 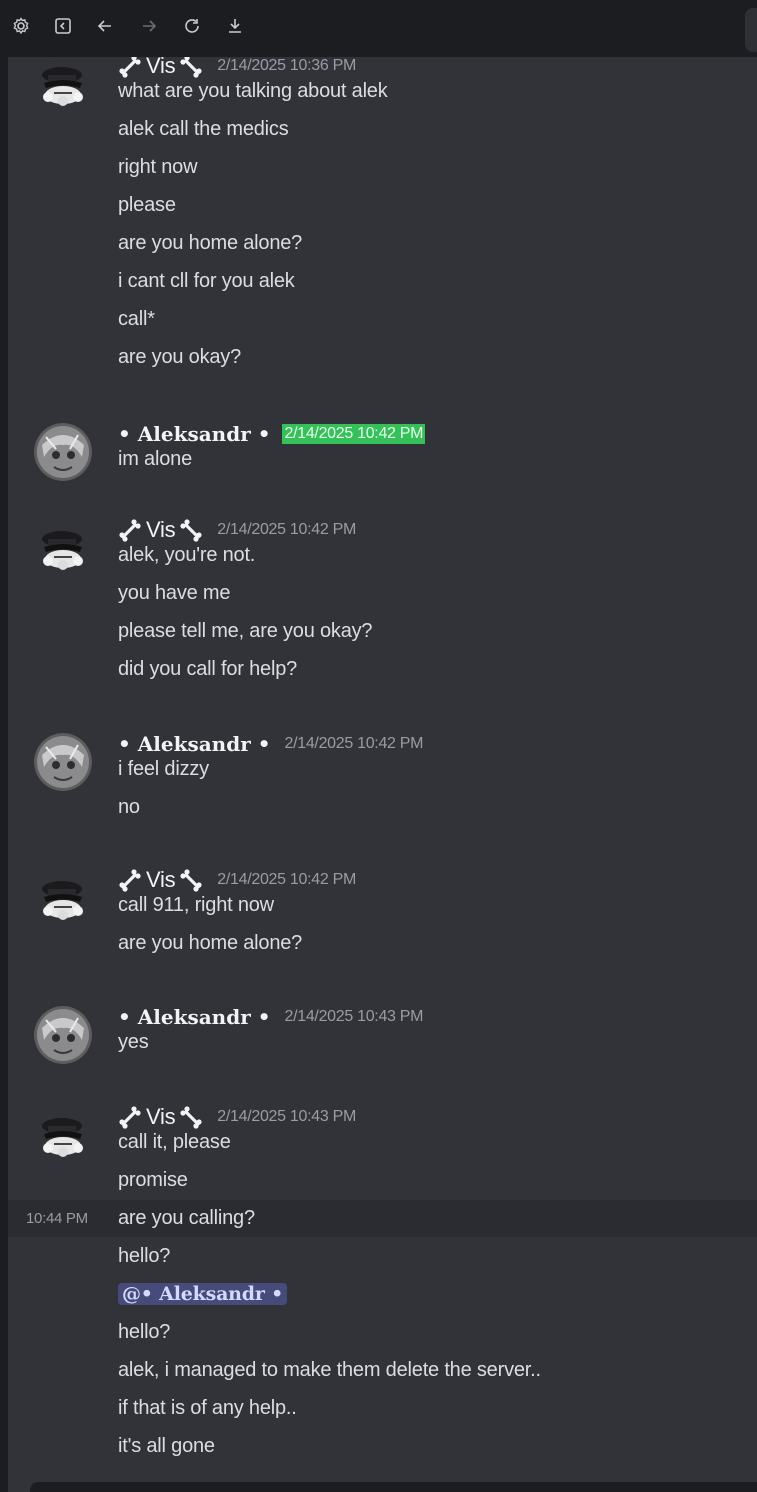 I want to click on message-line: did you call for help?, so click(x=208, y=669).